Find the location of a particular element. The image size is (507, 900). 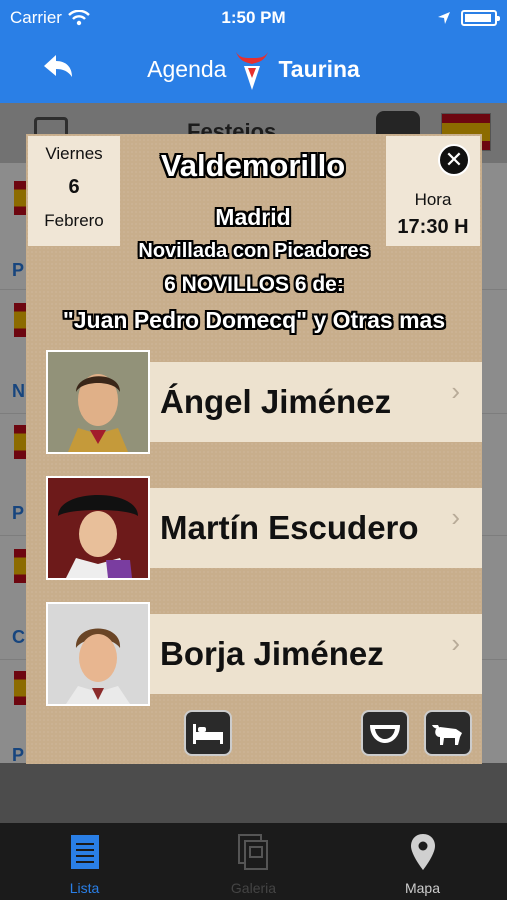

brand-left: Agenda is located at coordinates (187, 69).